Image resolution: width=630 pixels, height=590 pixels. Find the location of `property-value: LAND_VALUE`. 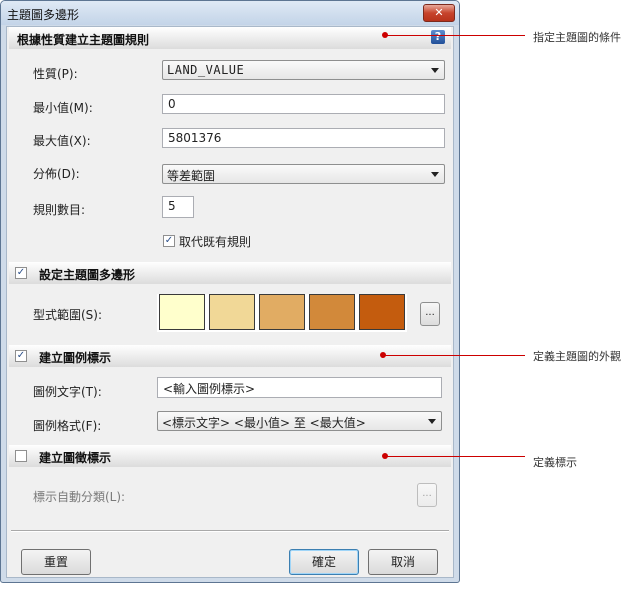

property-value: LAND_VALUE is located at coordinates (206, 70).